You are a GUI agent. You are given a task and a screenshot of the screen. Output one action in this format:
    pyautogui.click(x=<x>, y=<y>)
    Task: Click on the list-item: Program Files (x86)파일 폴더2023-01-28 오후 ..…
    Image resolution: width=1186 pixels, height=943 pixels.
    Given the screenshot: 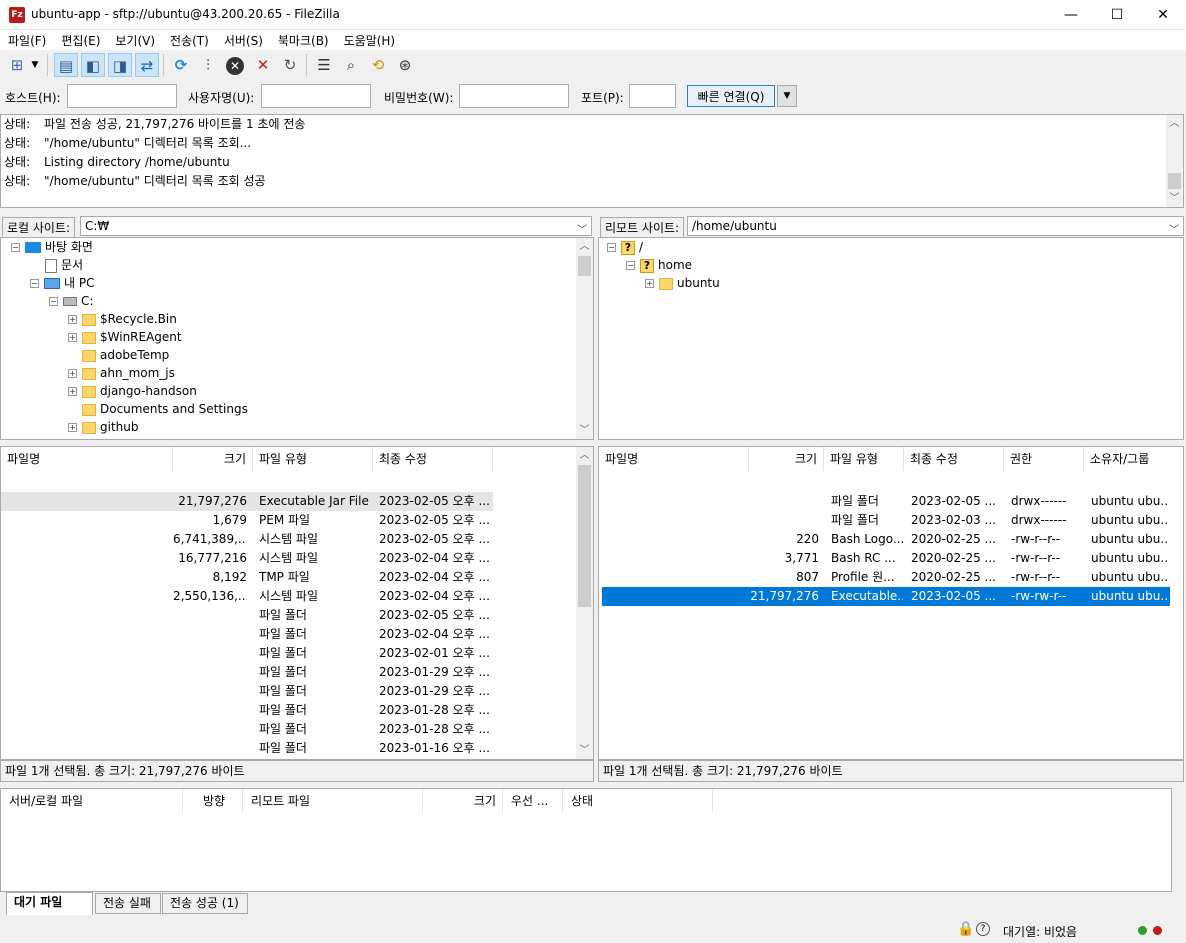 What is the action you would take?
    pyautogui.click(x=247, y=710)
    